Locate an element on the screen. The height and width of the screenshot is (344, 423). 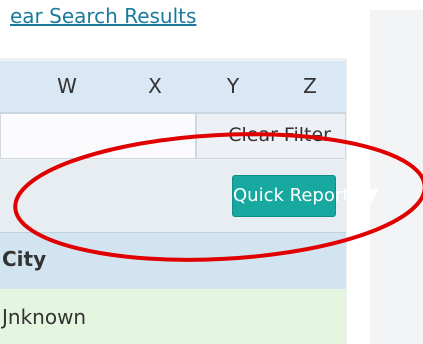
table-header-row: City is located at coordinates (173, 261).